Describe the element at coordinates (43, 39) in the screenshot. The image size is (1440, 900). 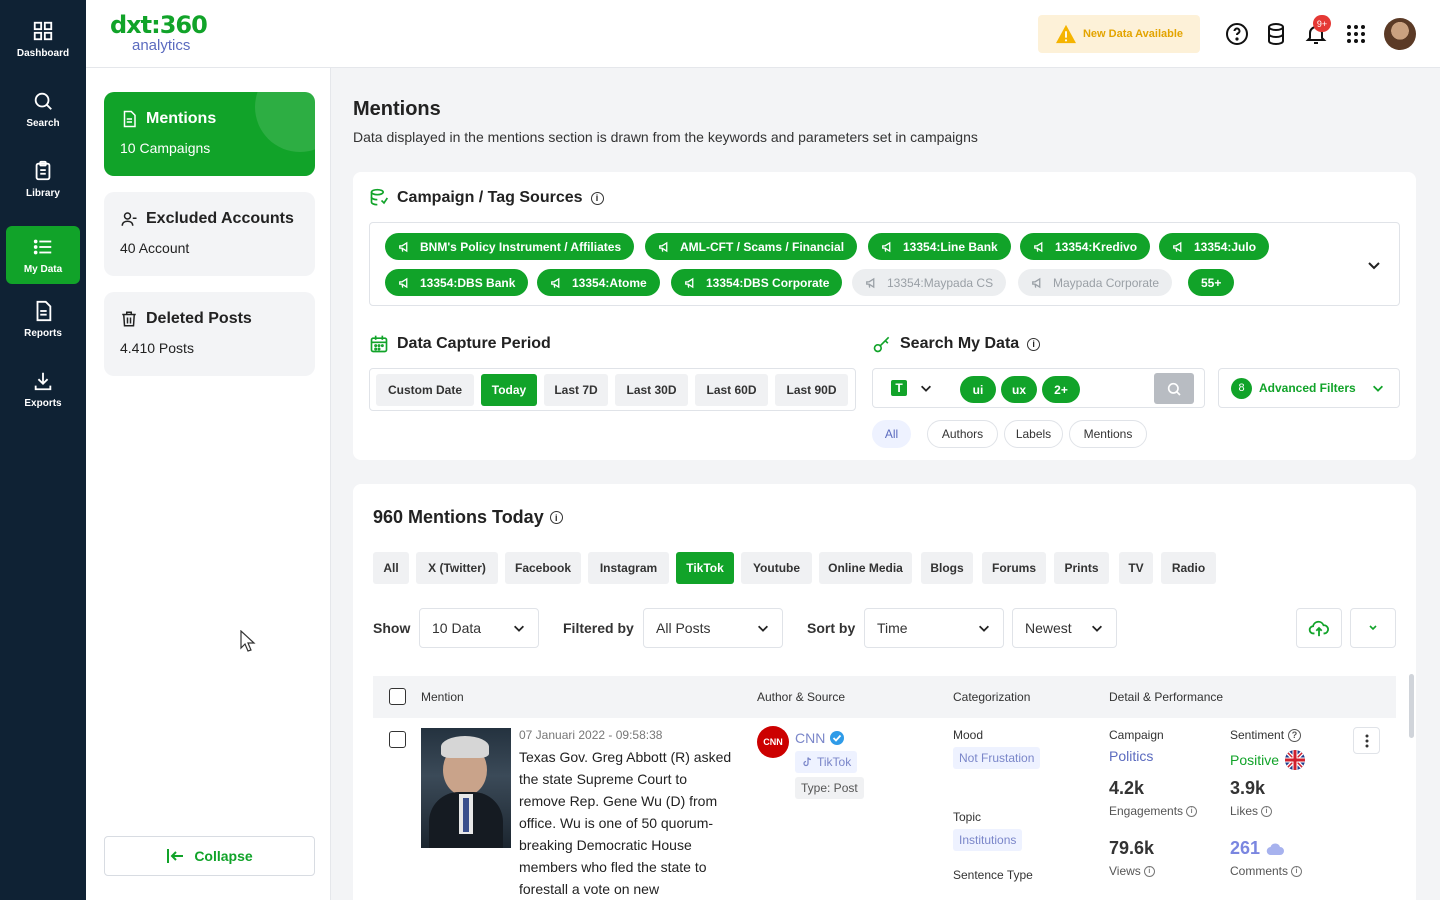
I see `nav-item-dashboard: Dashboard` at that location.